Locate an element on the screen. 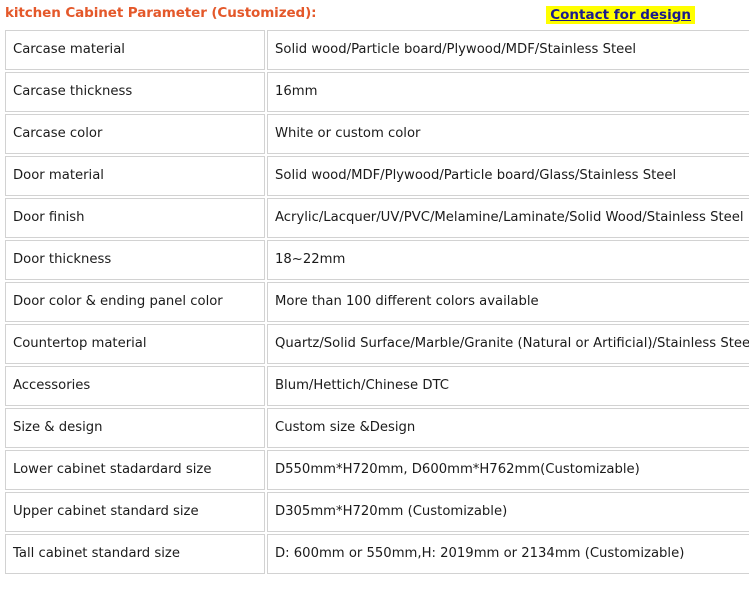 The height and width of the screenshot is (590, 749). contact-link-container: Contact for design is located at coordinates (620, 14).